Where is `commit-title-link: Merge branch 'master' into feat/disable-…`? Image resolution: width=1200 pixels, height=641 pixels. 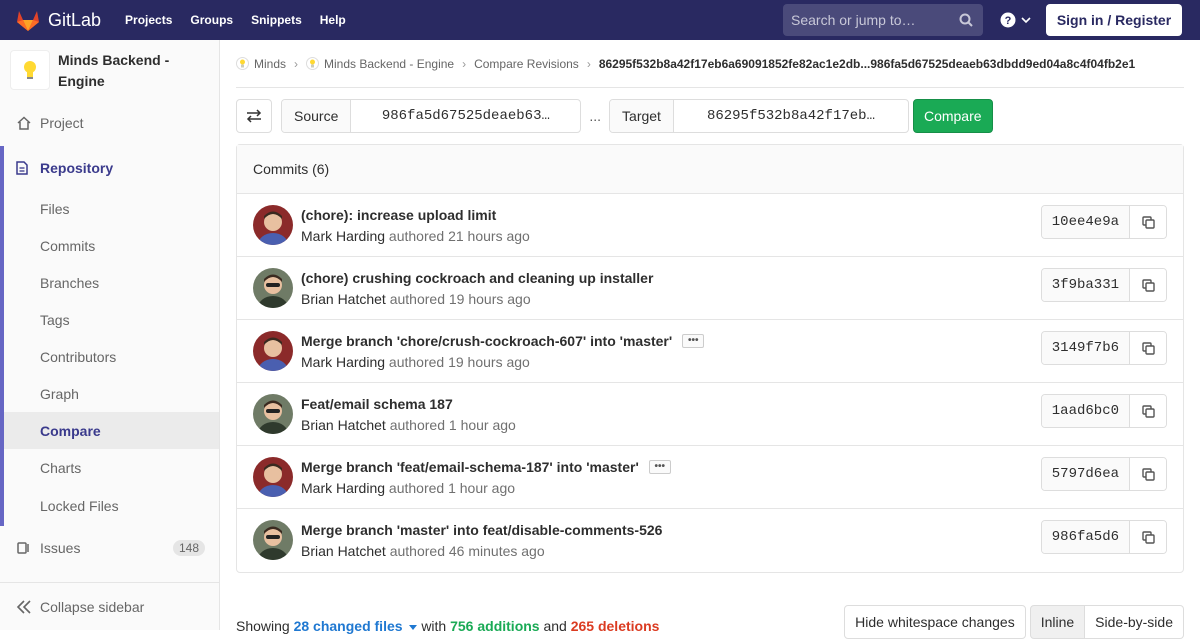 commit-title-link: Merge branch 'master' into feat/disable-… is located at coordinates (481, 530).